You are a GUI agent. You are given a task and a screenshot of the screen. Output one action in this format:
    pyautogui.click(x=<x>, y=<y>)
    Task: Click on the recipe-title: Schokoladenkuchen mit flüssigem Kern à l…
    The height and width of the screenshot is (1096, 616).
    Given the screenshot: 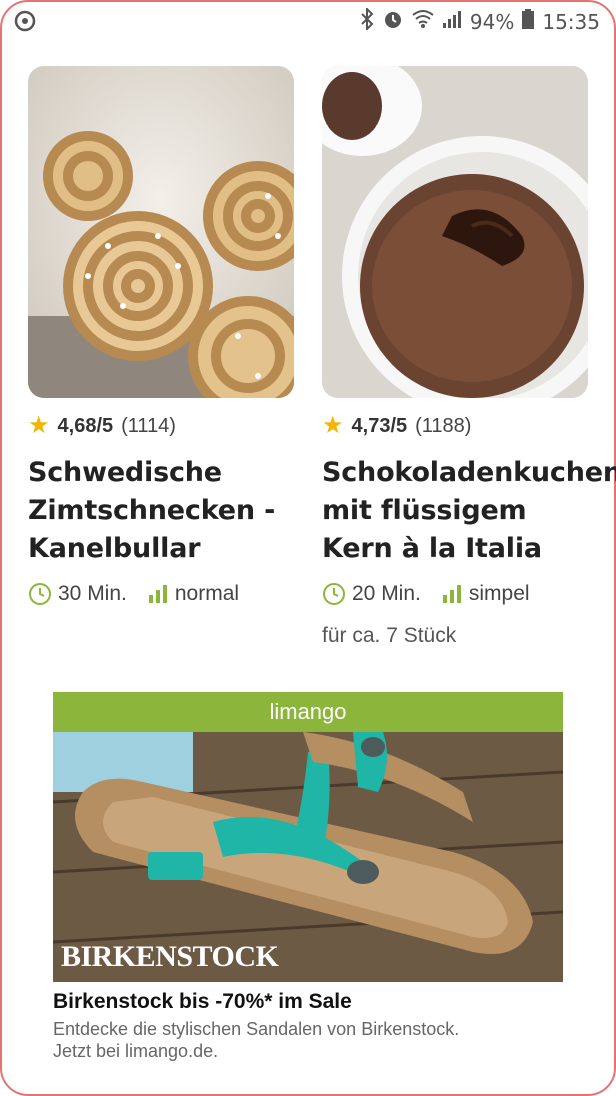 What is the action you would take?
    pyautogui.click(x=469, y=511)
    